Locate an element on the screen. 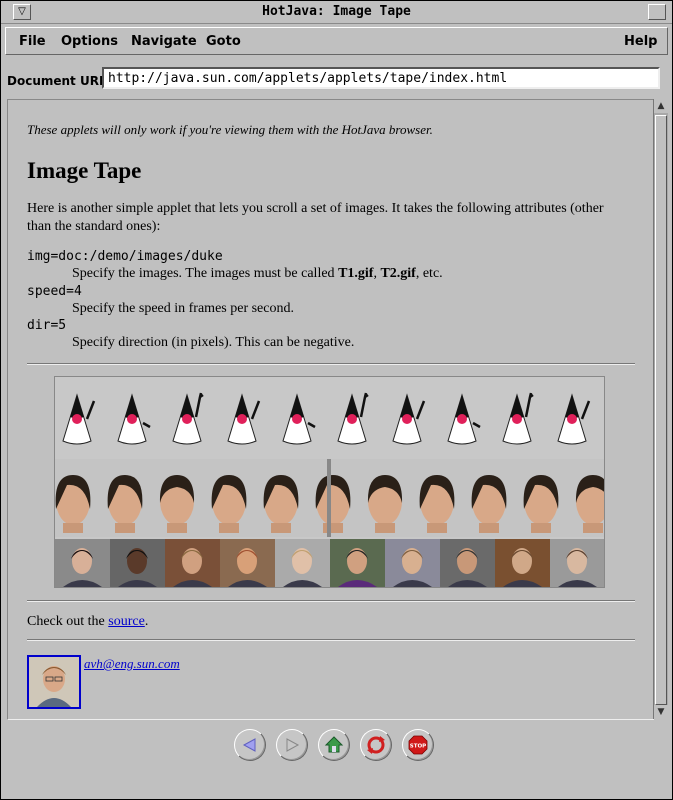 This screenshot has width=673, height=800. back-button is located at coordinates (250, 745).